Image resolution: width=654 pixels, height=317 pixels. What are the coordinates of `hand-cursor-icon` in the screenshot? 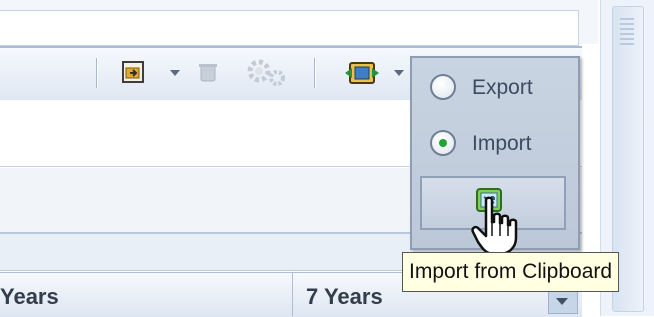 It's located at (494, 226).